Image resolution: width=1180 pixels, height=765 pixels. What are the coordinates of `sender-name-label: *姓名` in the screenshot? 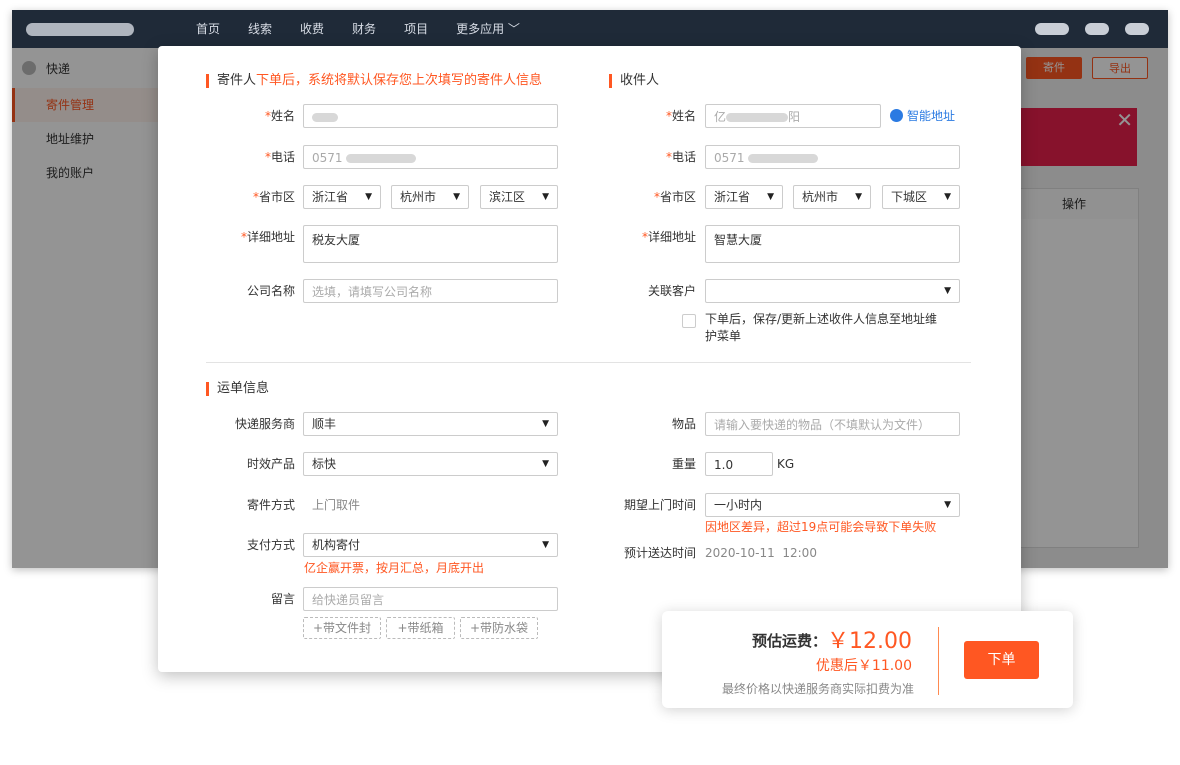 It's located at (279, 116).